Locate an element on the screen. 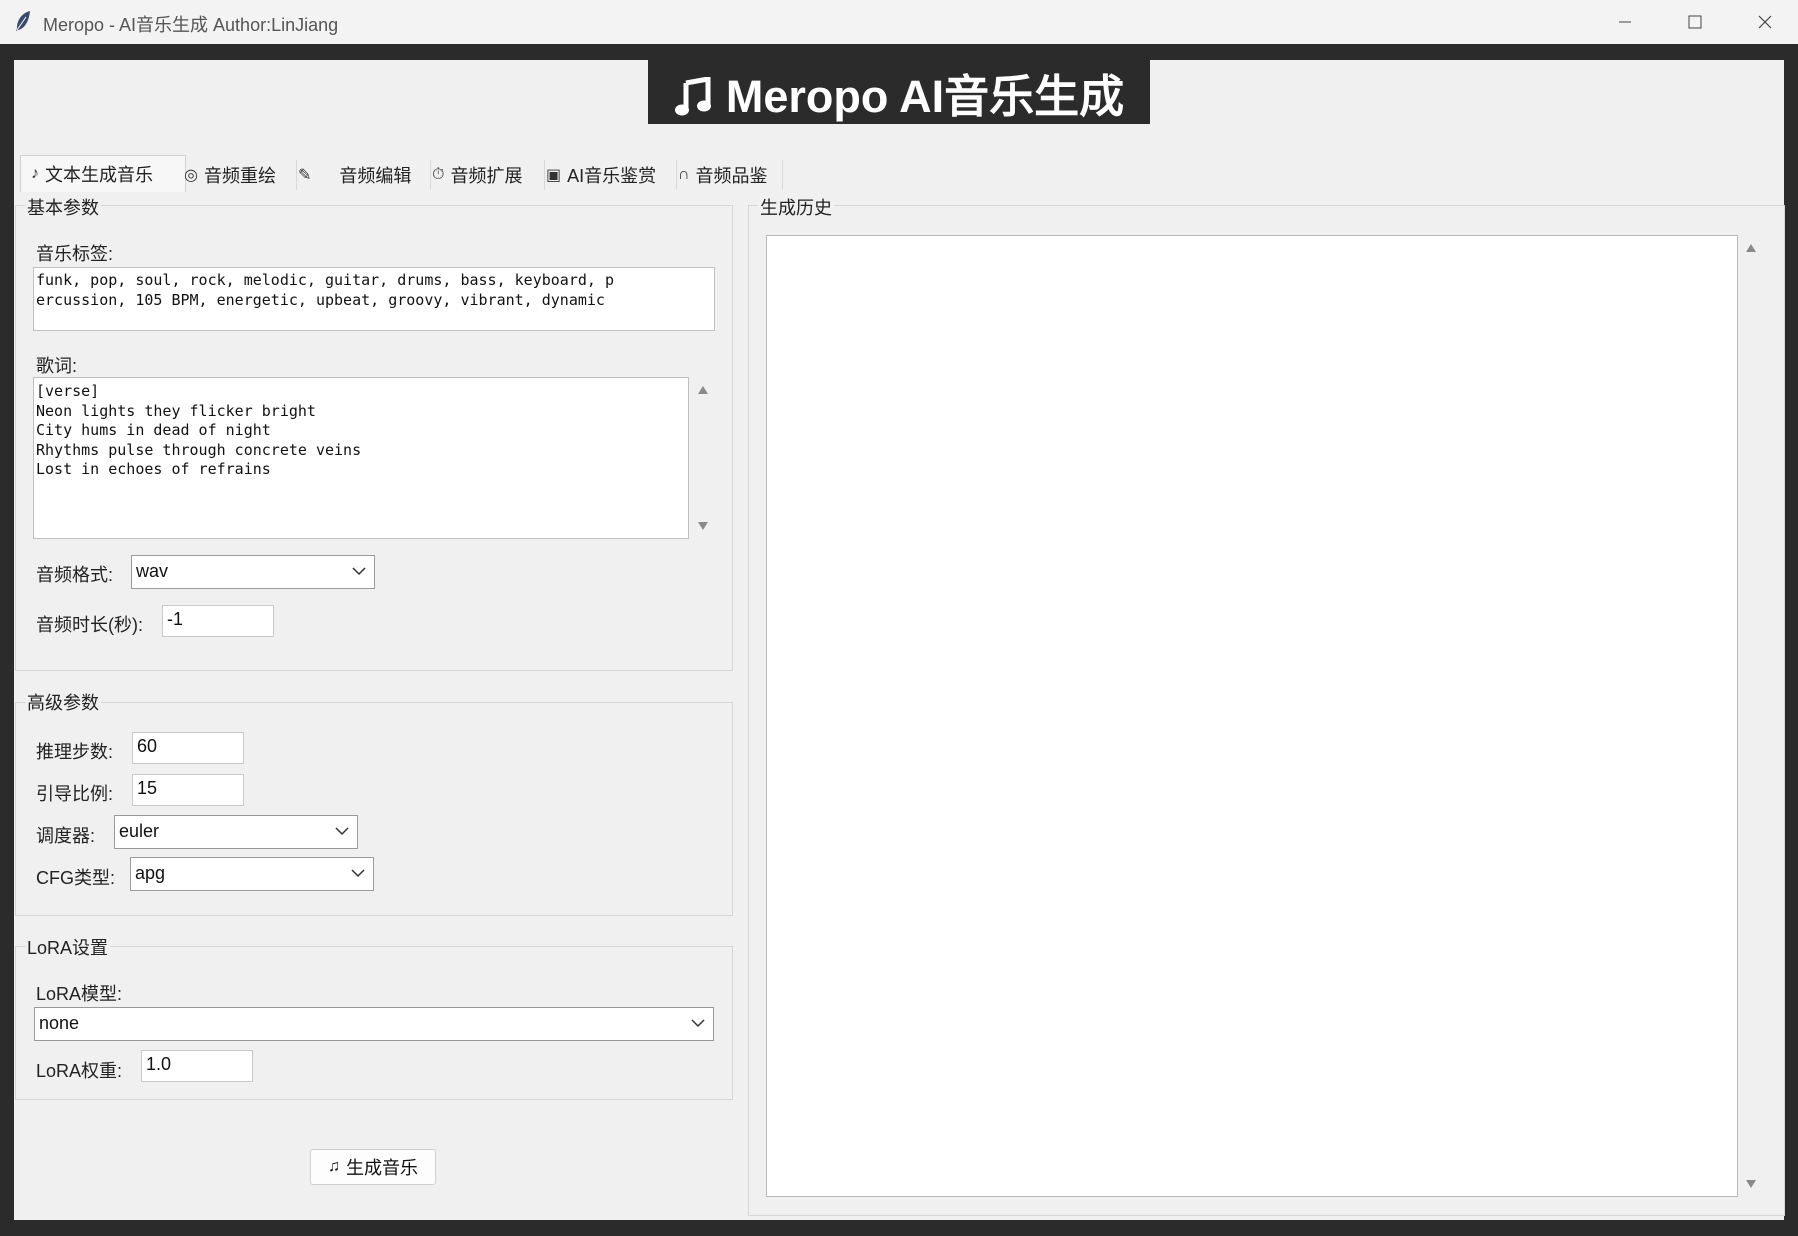 This screenshot has width=1798, height=1236. generate-music-button: ♫ 生成音乐 is located at coordinates (373, 1167).